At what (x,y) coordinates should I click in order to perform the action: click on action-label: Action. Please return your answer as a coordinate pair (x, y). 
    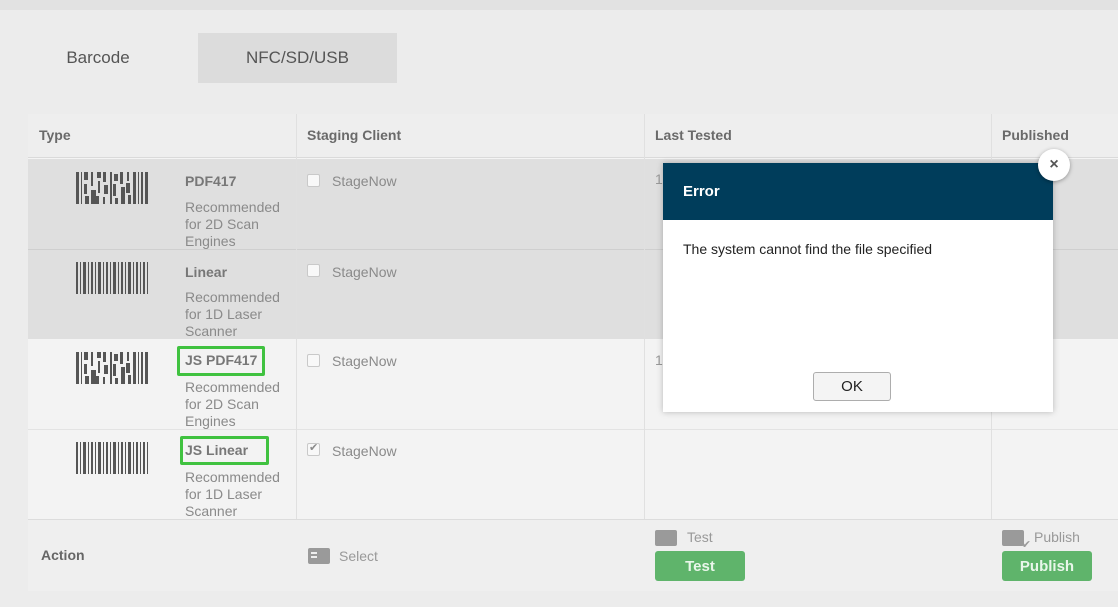
    Looking at the image, I should click on (63, 555).